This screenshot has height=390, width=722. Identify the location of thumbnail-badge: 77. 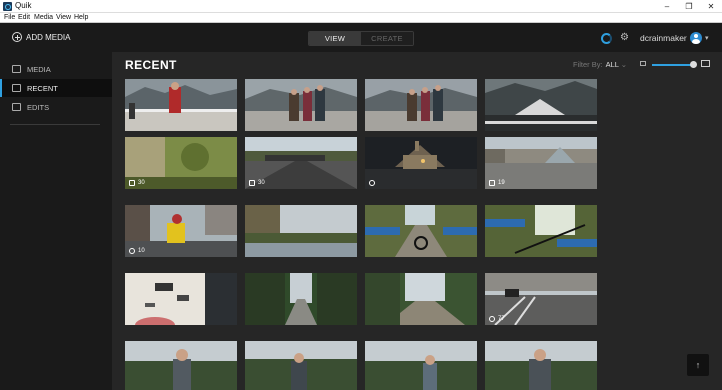
(497, 319).